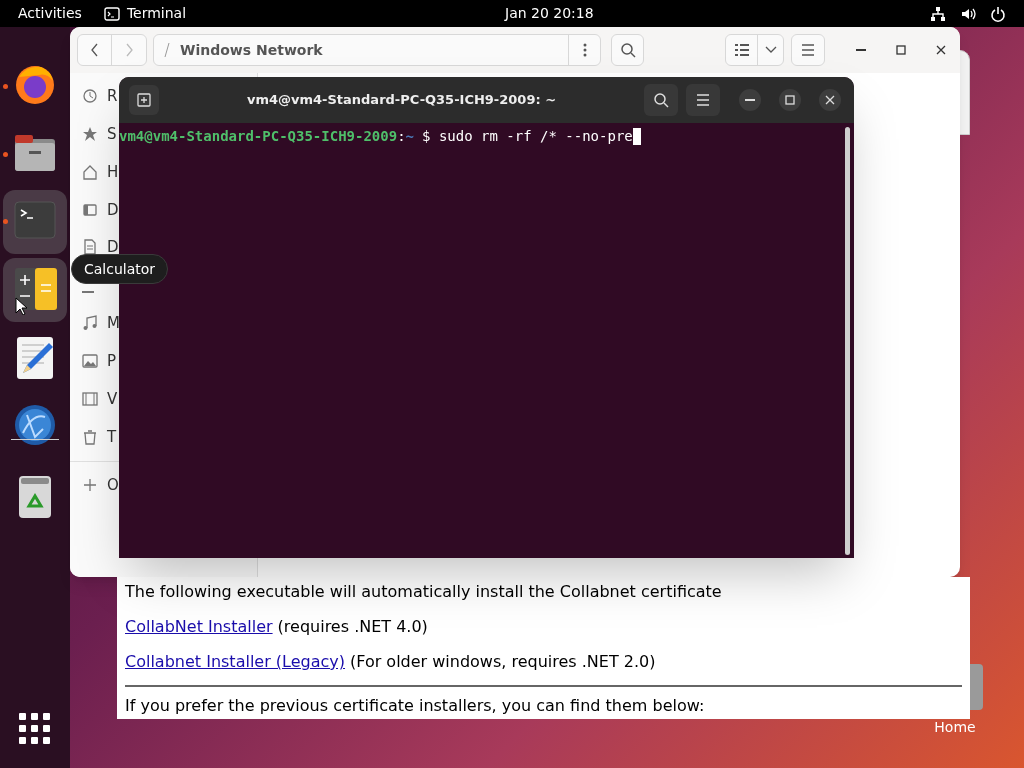  What do you see at coordinates (35, 289) in the screenshot?
I see `calculator-icon` at bounding box center [35, 289].